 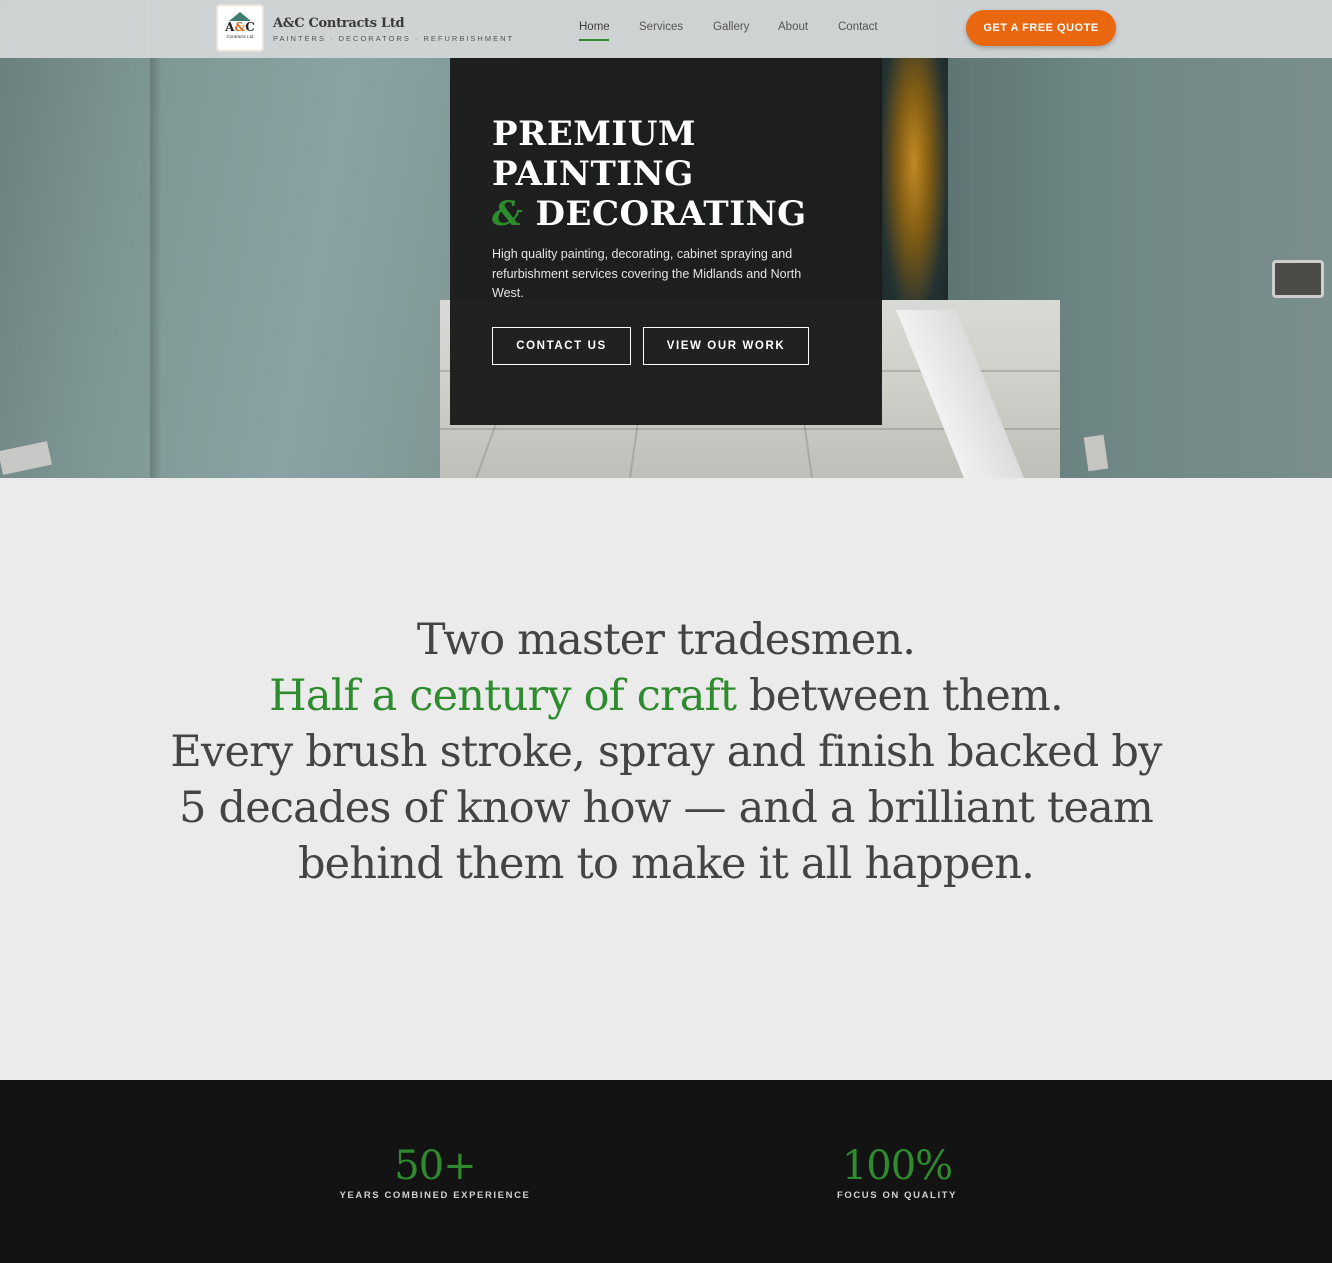 What do you see at coordinates (897, 1166) in the screenshot?
I see `stat-value: 100%` at bounding box center [897, 1166].